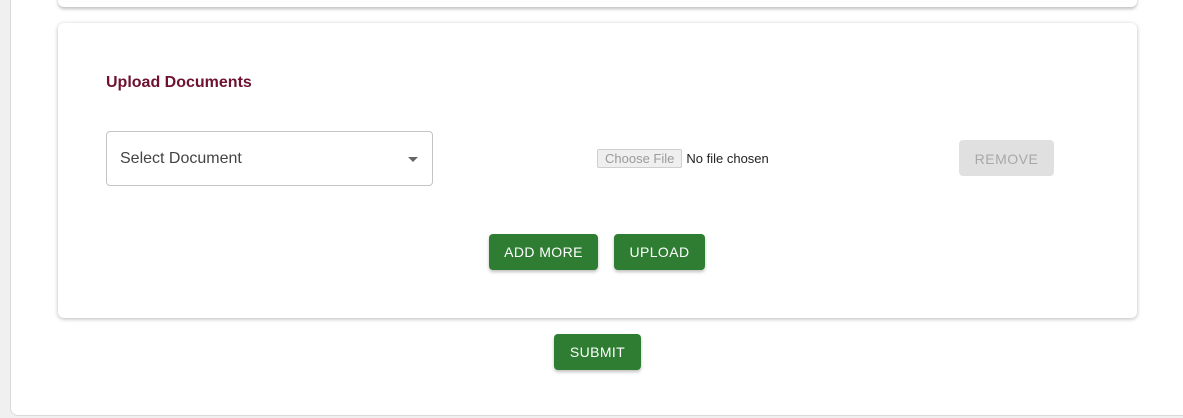 The width and height of the screenshot is (1183, 418). What do you see at coordinates (179, 82) in the screenshot?
I see `section-title: Upload Documents` at bounding box center [179, 82].